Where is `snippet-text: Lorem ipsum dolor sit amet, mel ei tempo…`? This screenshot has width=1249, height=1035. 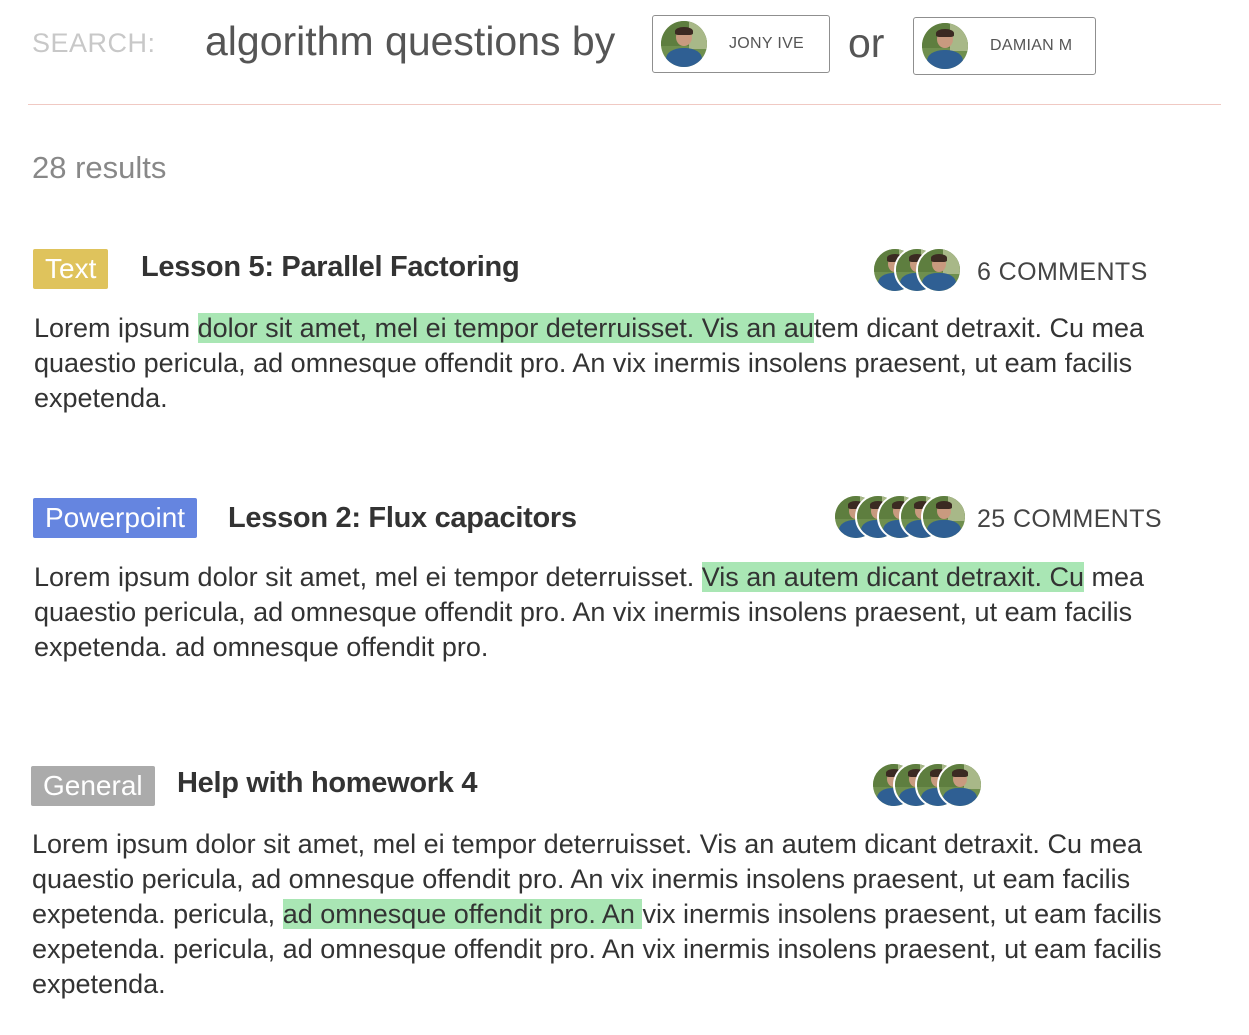
snippet-text: Lorem ipsum dolor sit amet, mel ei tempo… is located at coordinates (368, 577).